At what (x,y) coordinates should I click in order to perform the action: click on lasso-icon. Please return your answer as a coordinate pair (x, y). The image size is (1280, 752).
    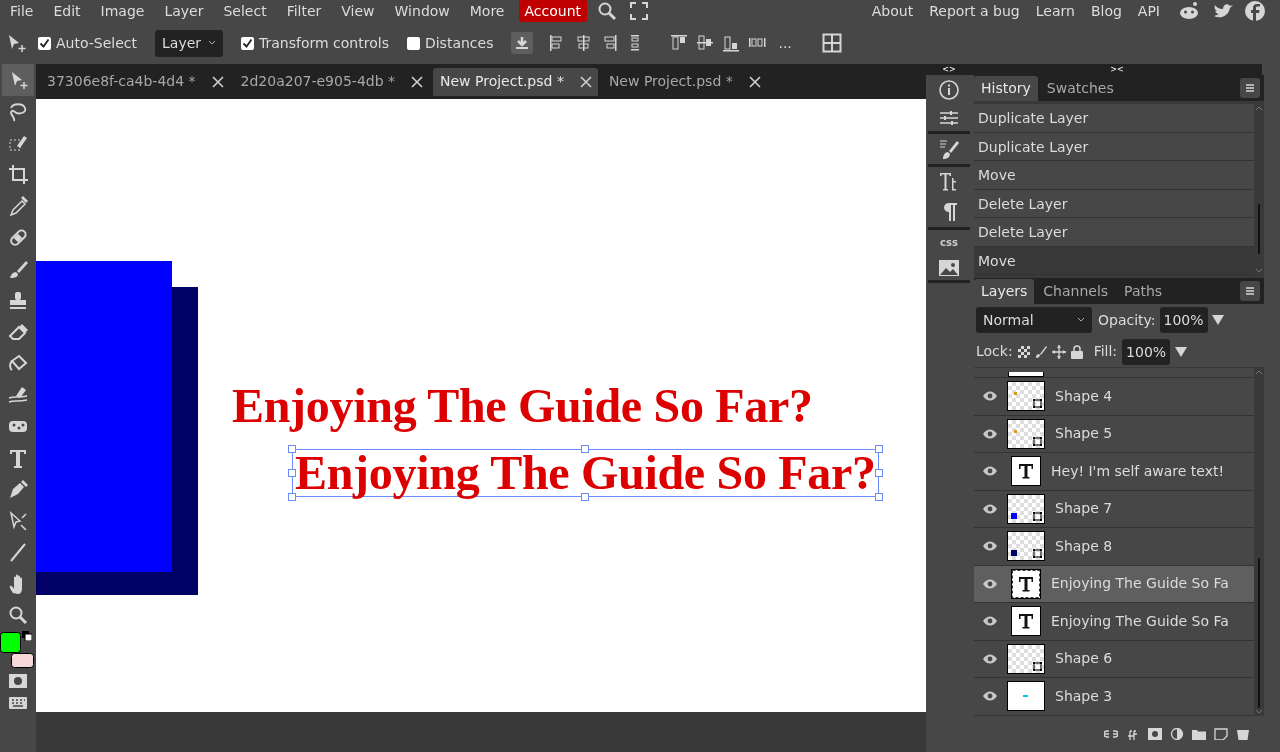
    Looking at the image, I should click on (18, 111).